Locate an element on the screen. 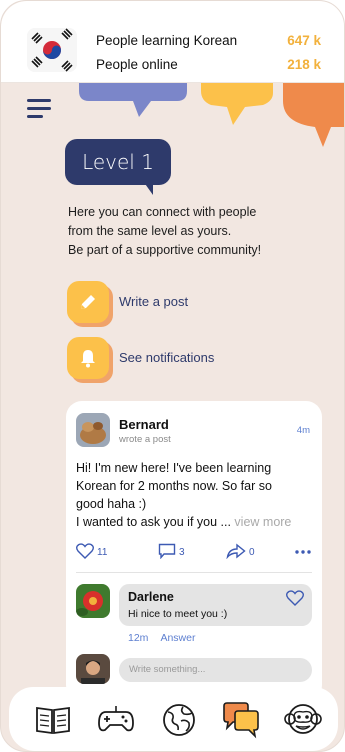 This screenshot has width=345, height=752. online-value: 218 k is located at coordinates (304, 64).